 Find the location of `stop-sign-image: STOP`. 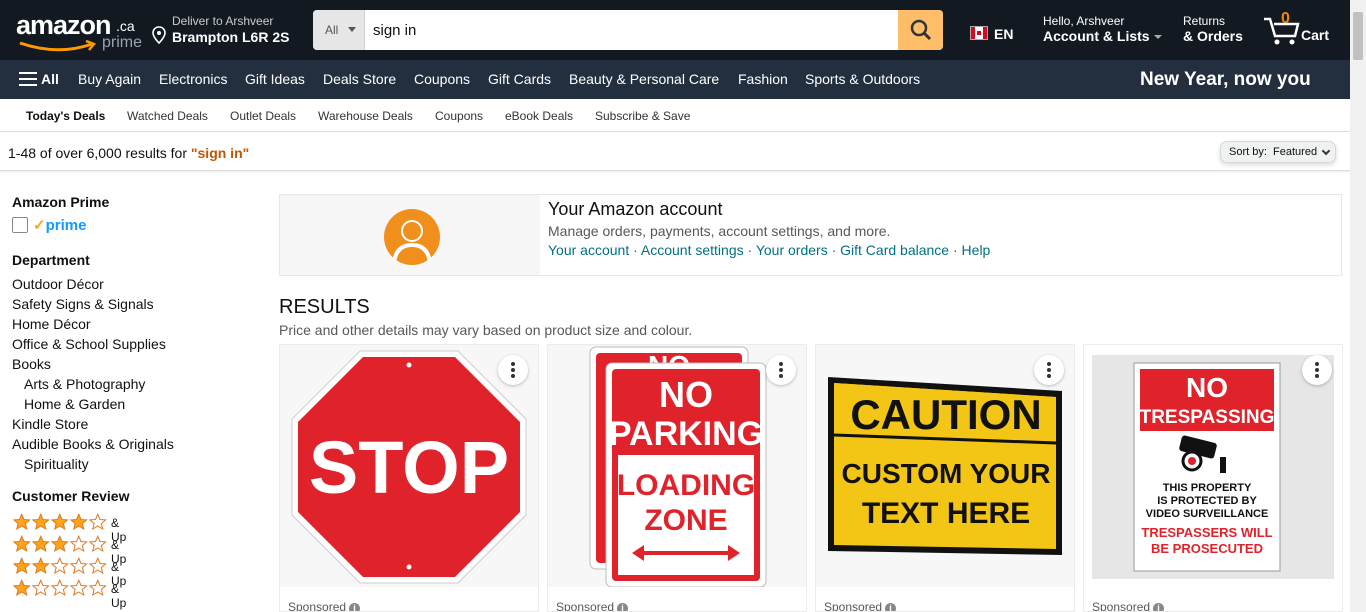

stop-sign-image: STOP is located at coordinates (409, 467).